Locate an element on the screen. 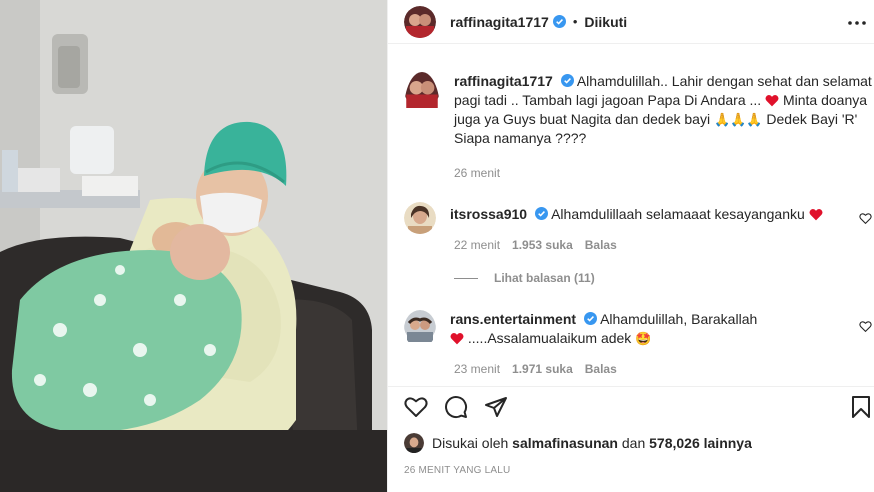  more-options-icon is located at coordinates (857, 23).